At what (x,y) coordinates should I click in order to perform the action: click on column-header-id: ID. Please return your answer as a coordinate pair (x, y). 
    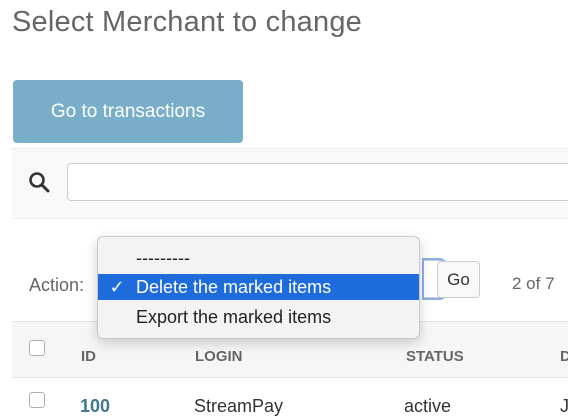
    Looking at the image, I should click on (88, 356).